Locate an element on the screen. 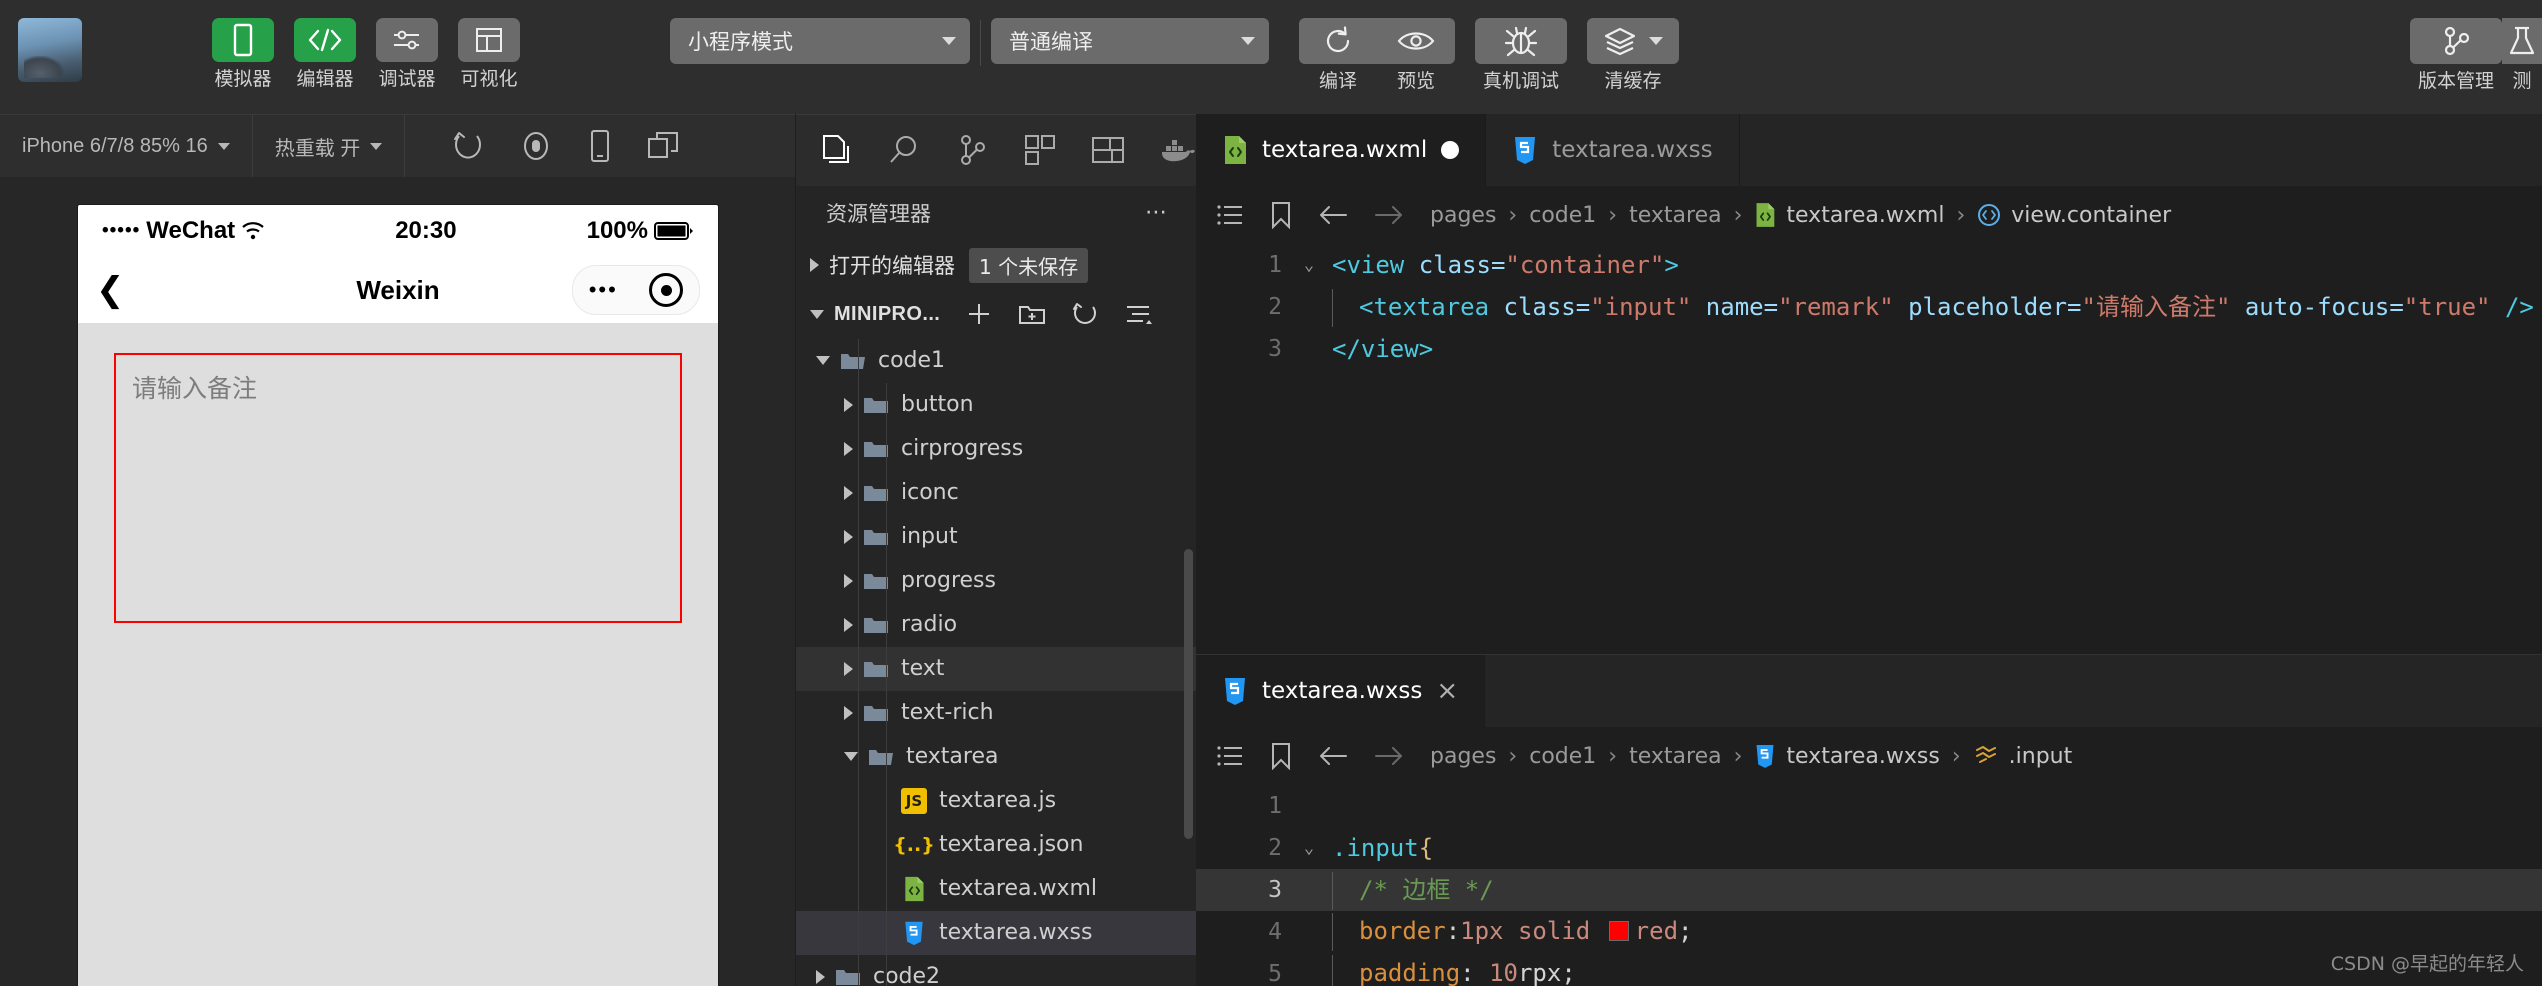  breadcrumb-label: pages is located at coordinates (1463, 756).